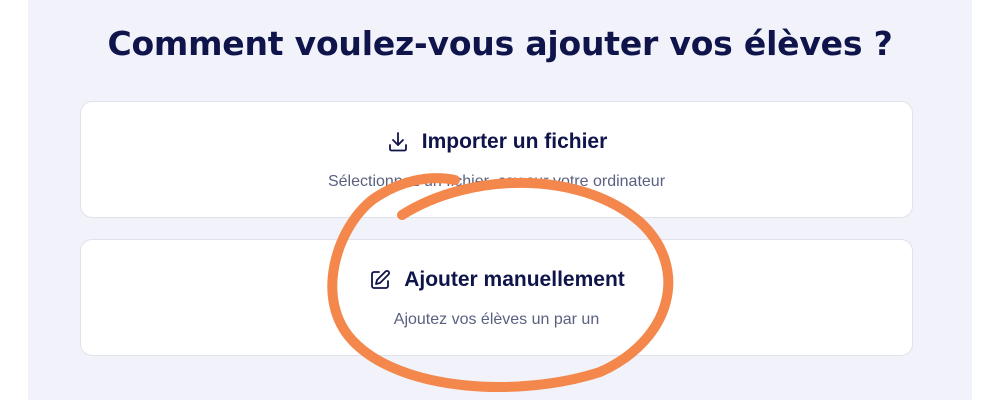 The width and height of the screenshot is (1000, 400). What do you see at coordinates (398, 142) in the screenshot?
I see `download-icon` at bounding box center [398, 142].